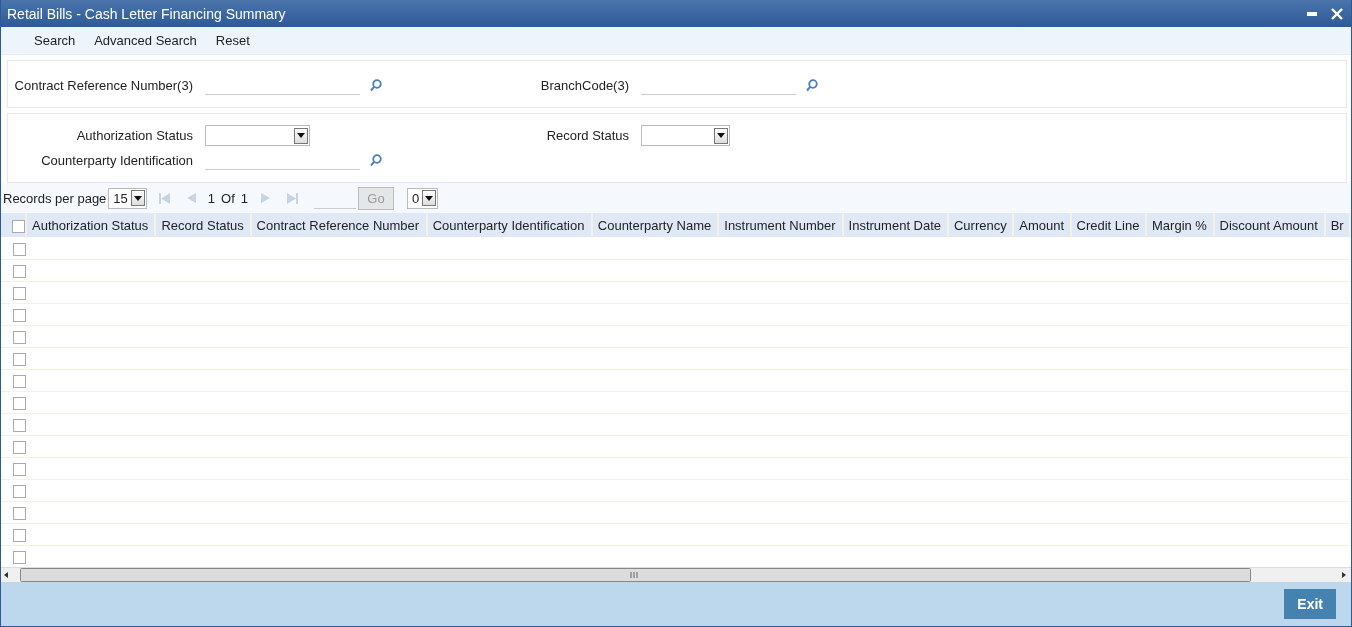 This screenshot has width=1352, height=627. I want to click on close-icon, so click(1337, 13).